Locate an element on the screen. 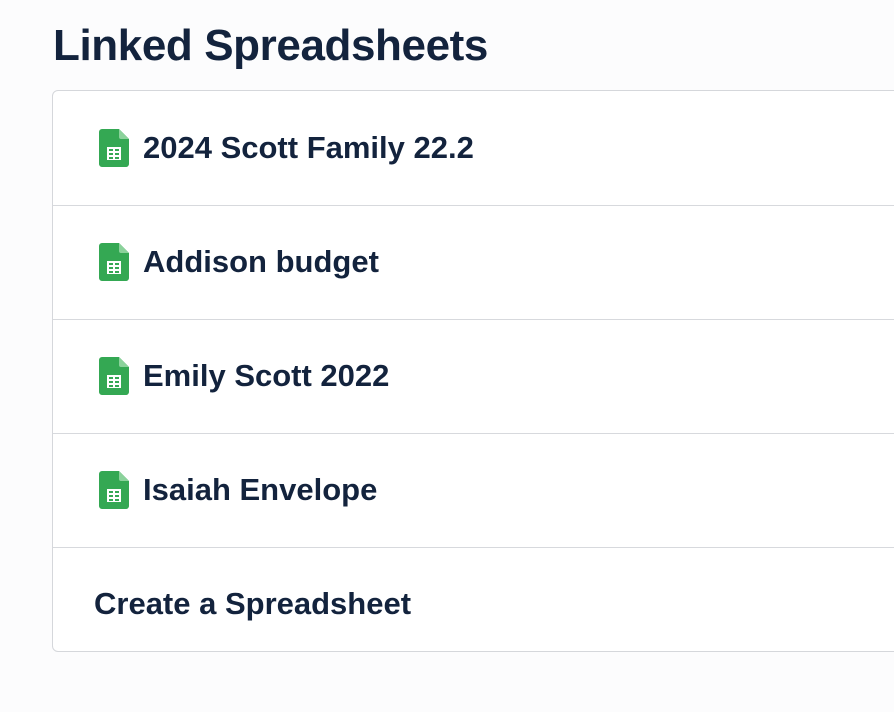 Image resolution: width=894 pixels, height=712 pixels. spreadsheet-name: Addison budget is located at coordinates (261, 261).